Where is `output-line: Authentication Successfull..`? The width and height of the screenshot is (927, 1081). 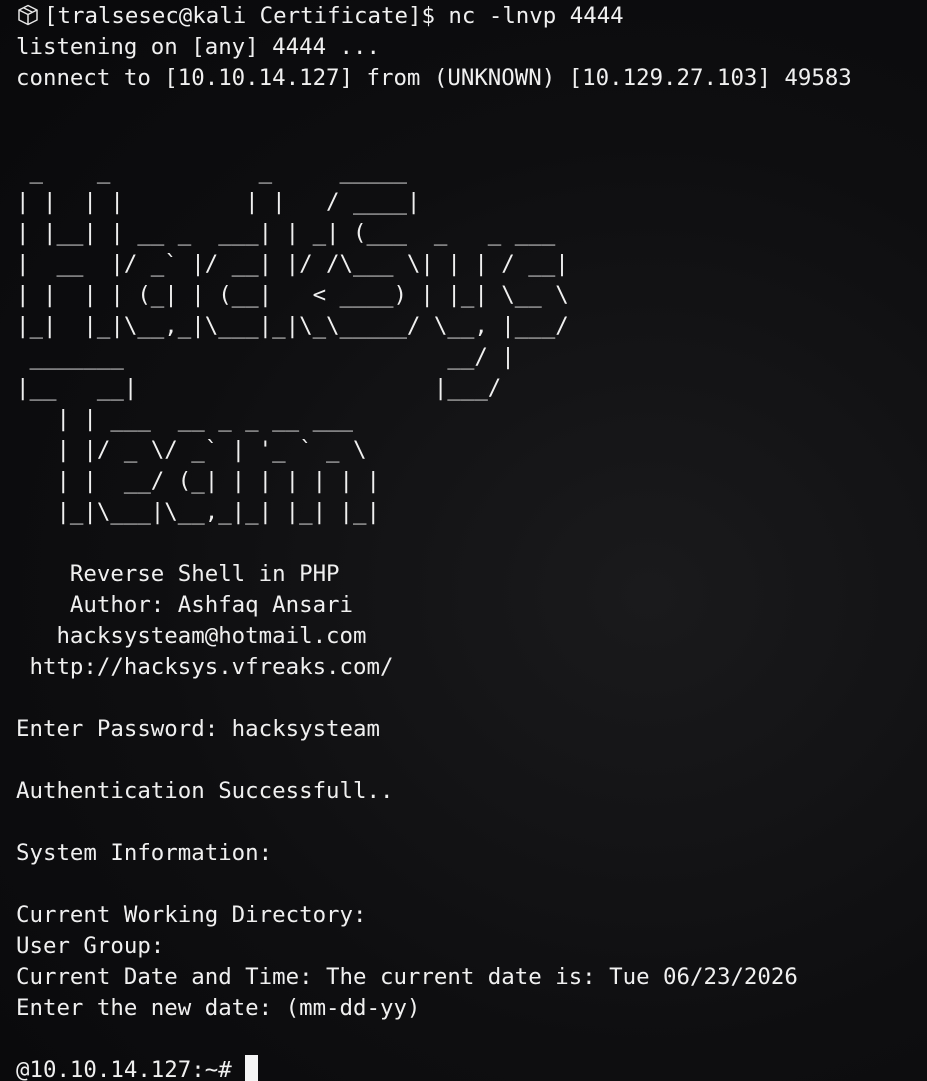 output-line: Authentication Successfull.. is located at coordinates (205, 791).